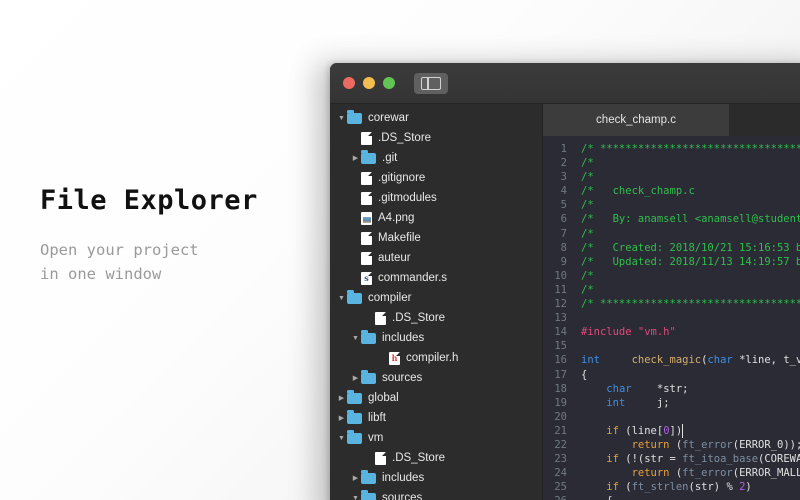 This screenshot has height=500, width=800. I want to click on code-token: /*, so click(587, 205).